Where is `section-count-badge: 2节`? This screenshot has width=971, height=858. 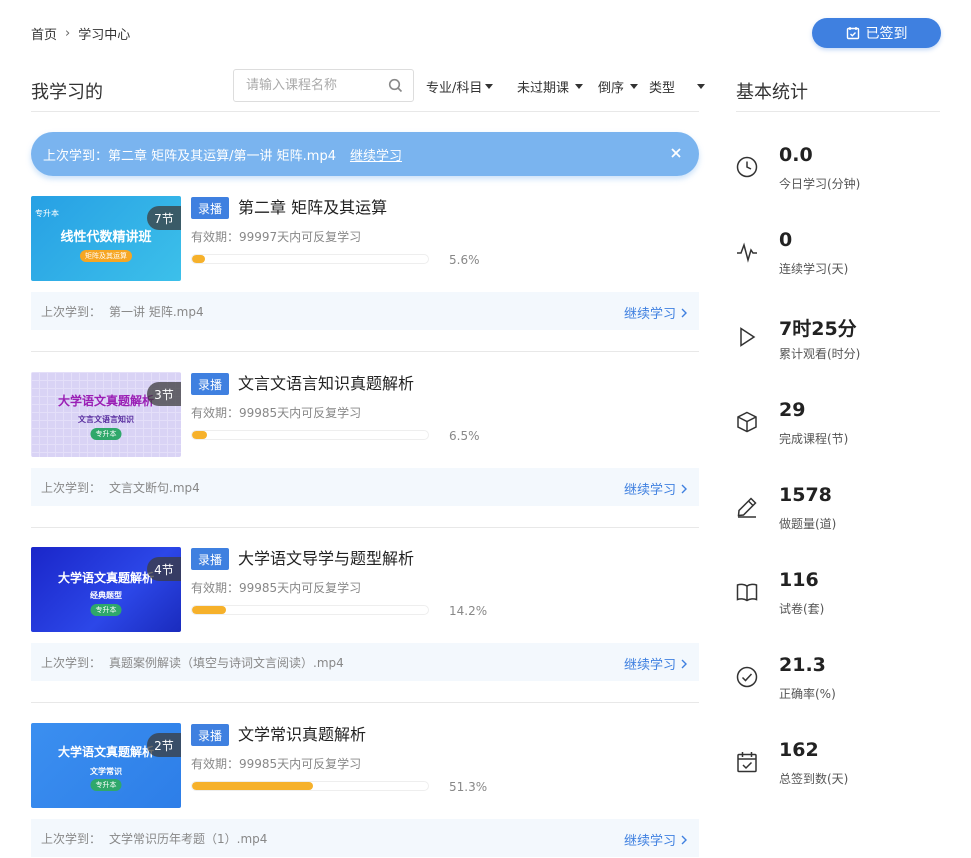
section-count-badge: 2节 is located at coordinates (164, 745).